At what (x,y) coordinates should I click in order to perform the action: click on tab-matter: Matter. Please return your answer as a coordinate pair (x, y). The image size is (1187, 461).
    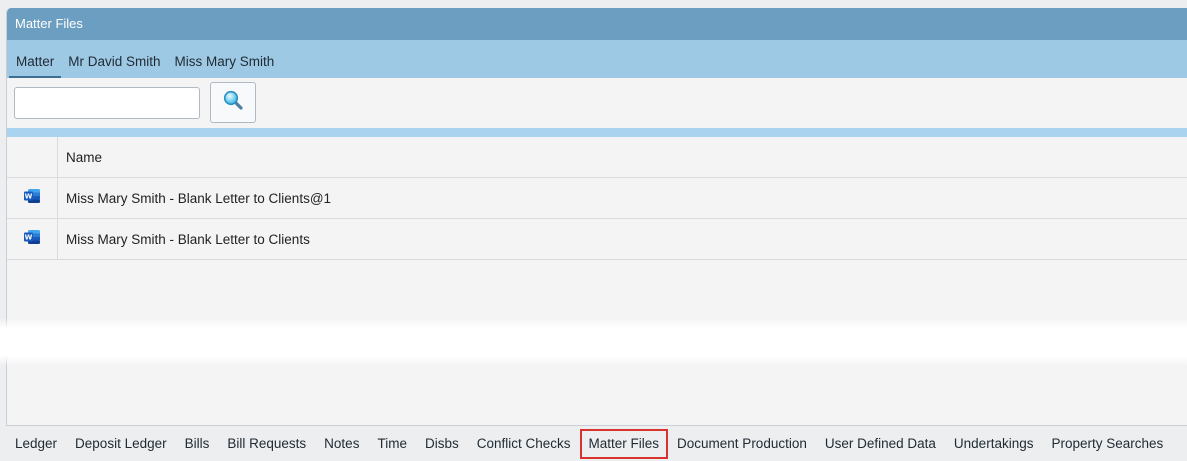
    Looking at the image, I should click on (35, 65).